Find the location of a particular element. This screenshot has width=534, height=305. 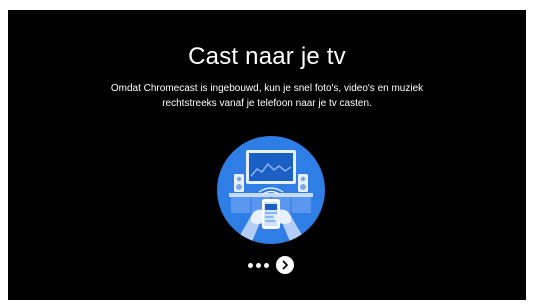

page-title: Cast naar je tv is located at coordinates (267, 56).